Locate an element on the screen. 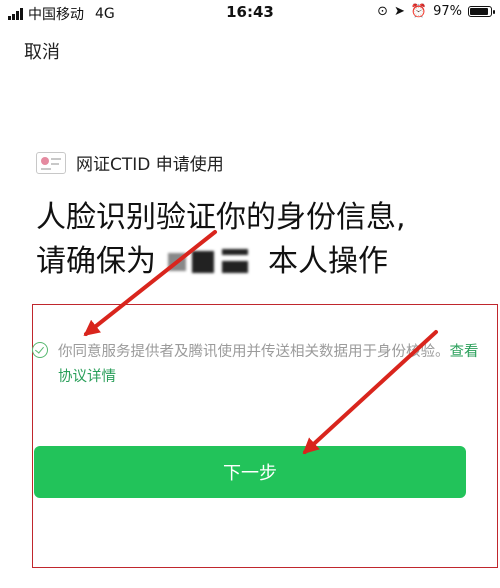 The height and width of the screenshot is (588, 500). rotation-lock-icon: ⊙ is located at coordinates (382, 11).